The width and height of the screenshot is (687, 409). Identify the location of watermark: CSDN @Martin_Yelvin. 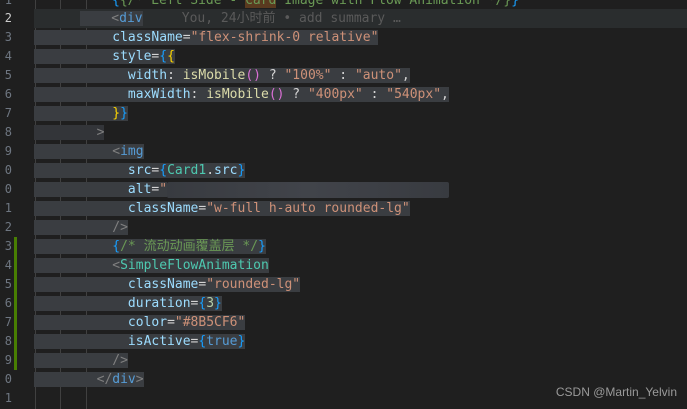
(616, 392).